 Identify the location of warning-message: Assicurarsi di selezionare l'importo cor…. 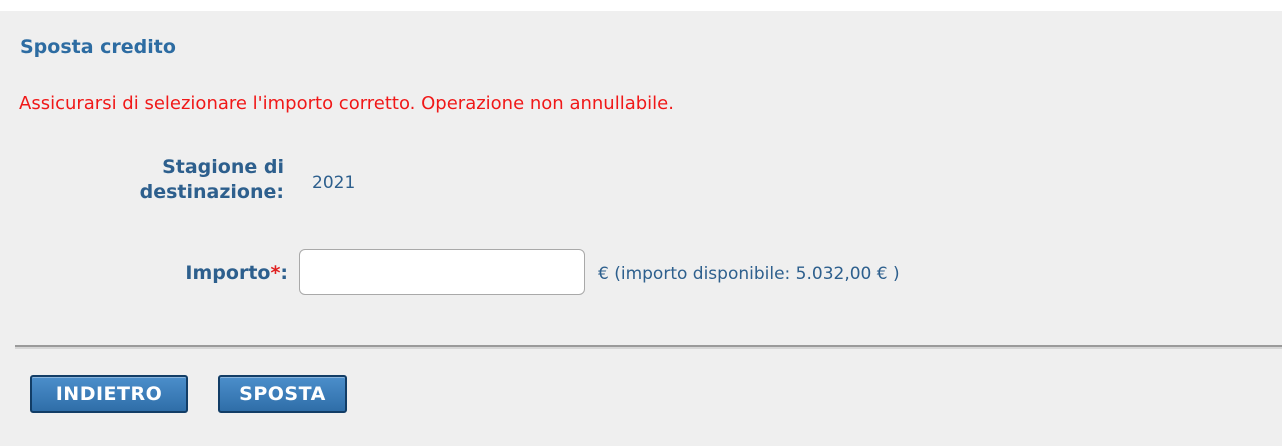
(346, 103).